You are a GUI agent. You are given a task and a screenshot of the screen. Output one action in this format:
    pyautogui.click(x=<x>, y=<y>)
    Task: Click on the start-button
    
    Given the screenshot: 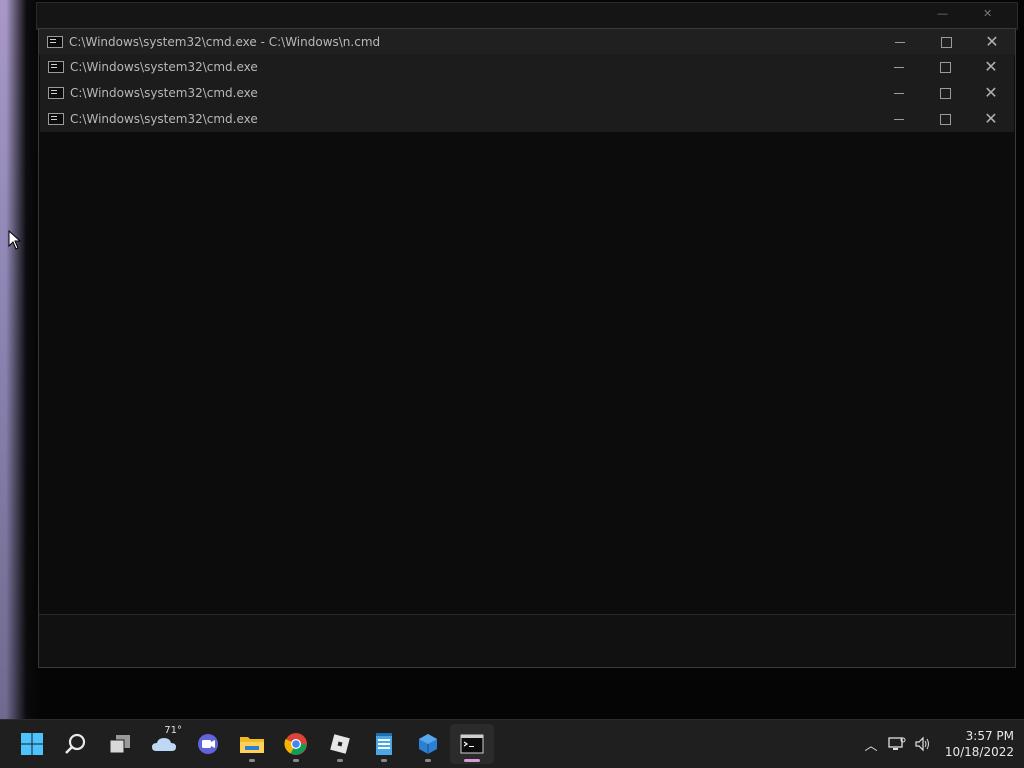 What is the action you would take?
    pyautogui.click(x=32, y=744)
    